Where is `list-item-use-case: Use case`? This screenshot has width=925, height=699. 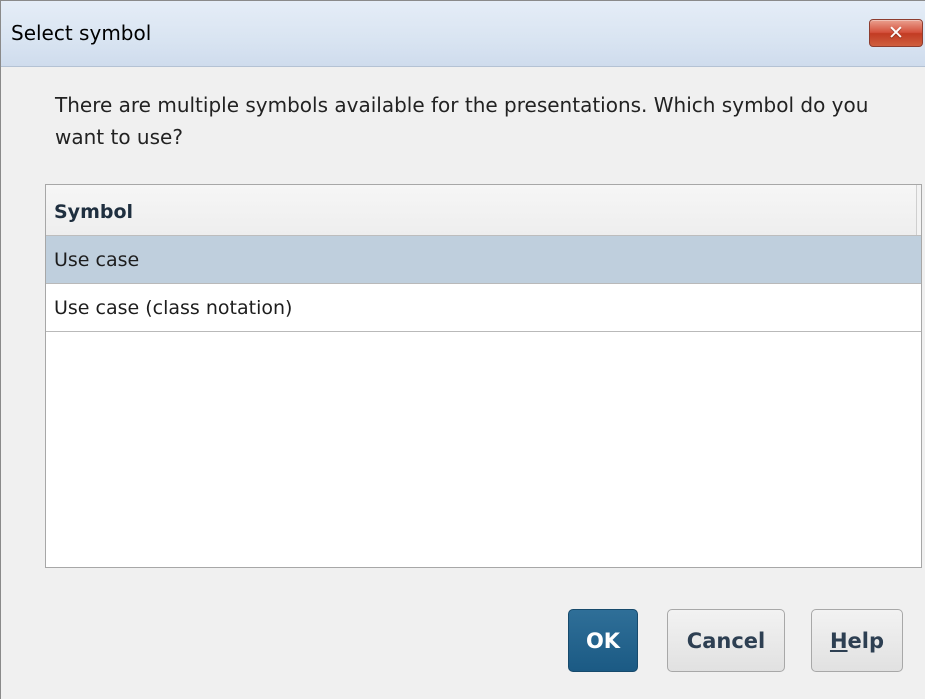 list-item-use-case: Use case is located at coordinates (483, 260).